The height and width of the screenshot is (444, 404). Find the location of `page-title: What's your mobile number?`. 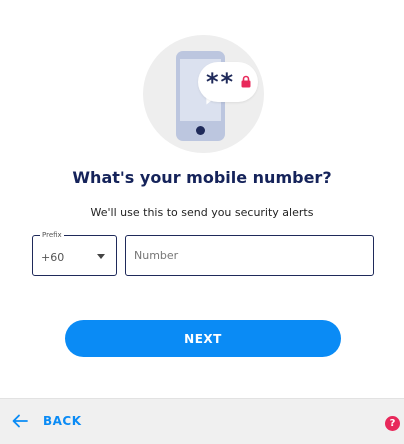

page-title: What's your mobile number? is located at coordinates (202, 177).